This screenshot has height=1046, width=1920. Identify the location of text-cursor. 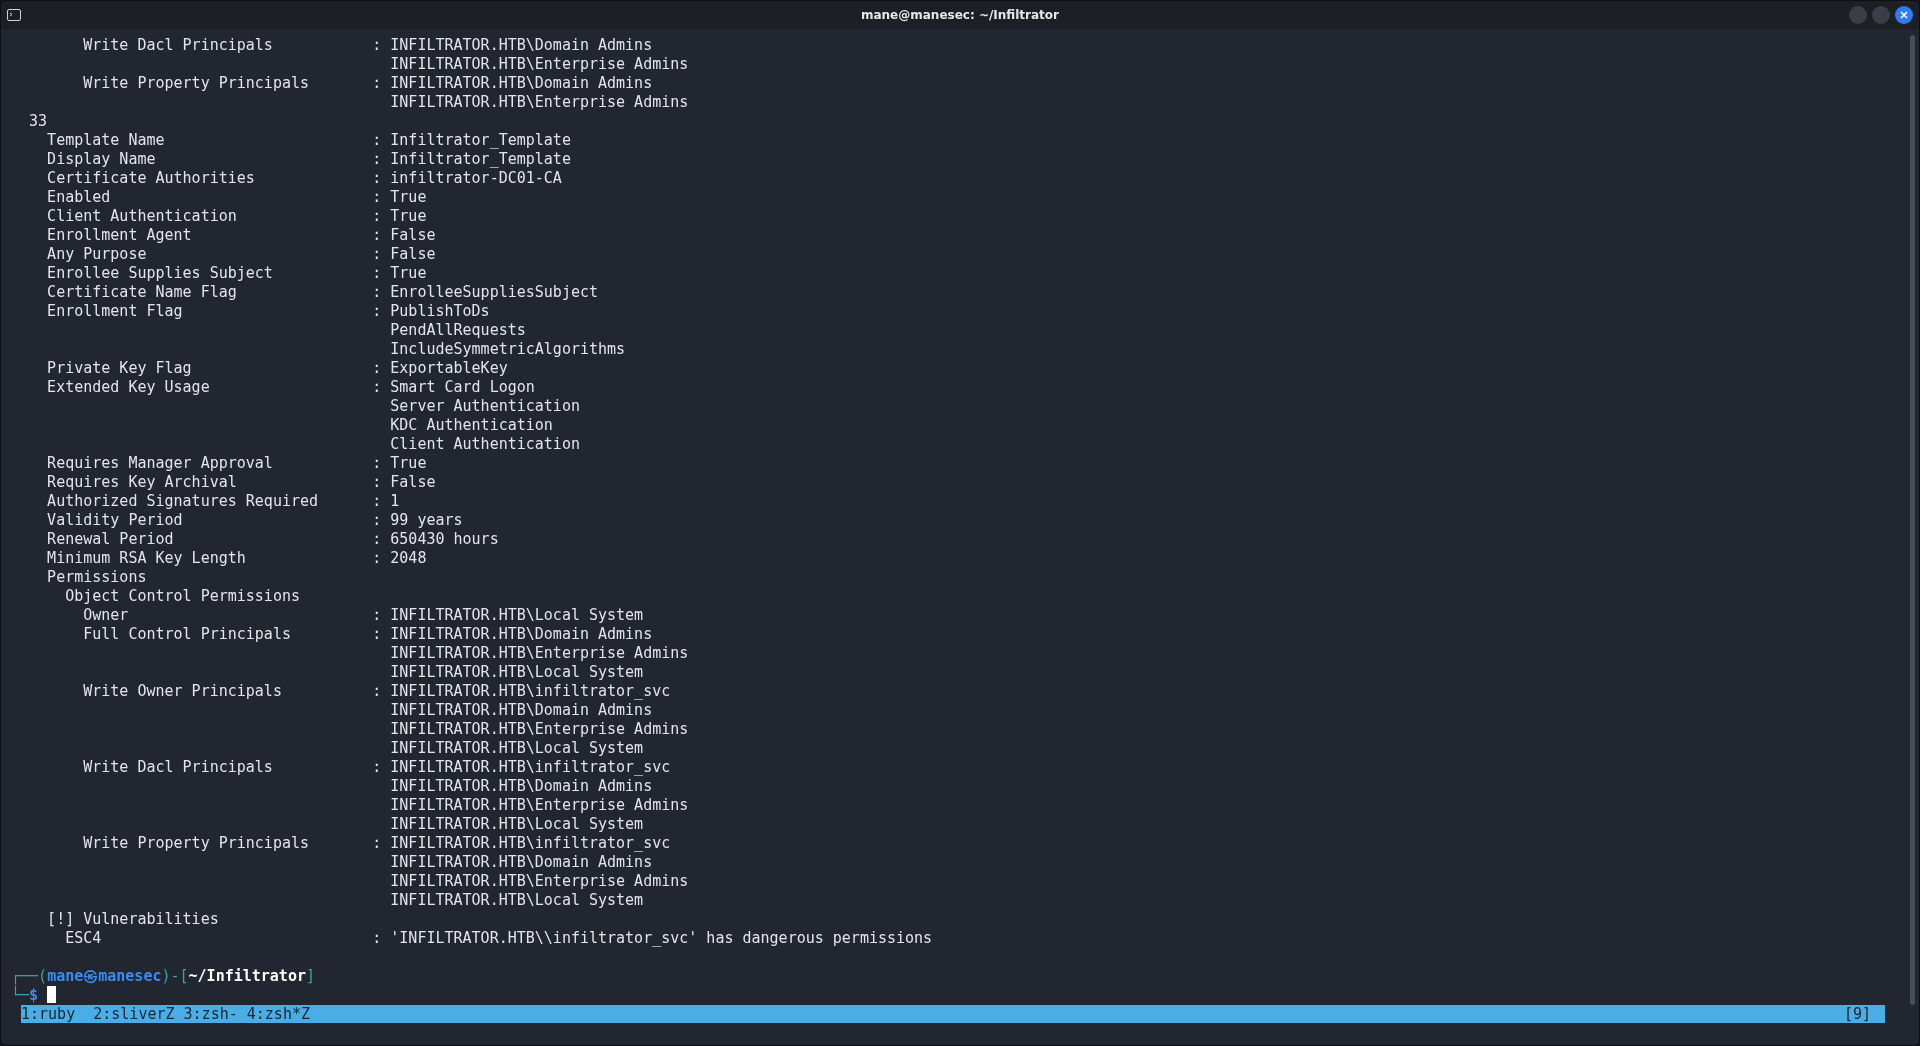
(52, 994).